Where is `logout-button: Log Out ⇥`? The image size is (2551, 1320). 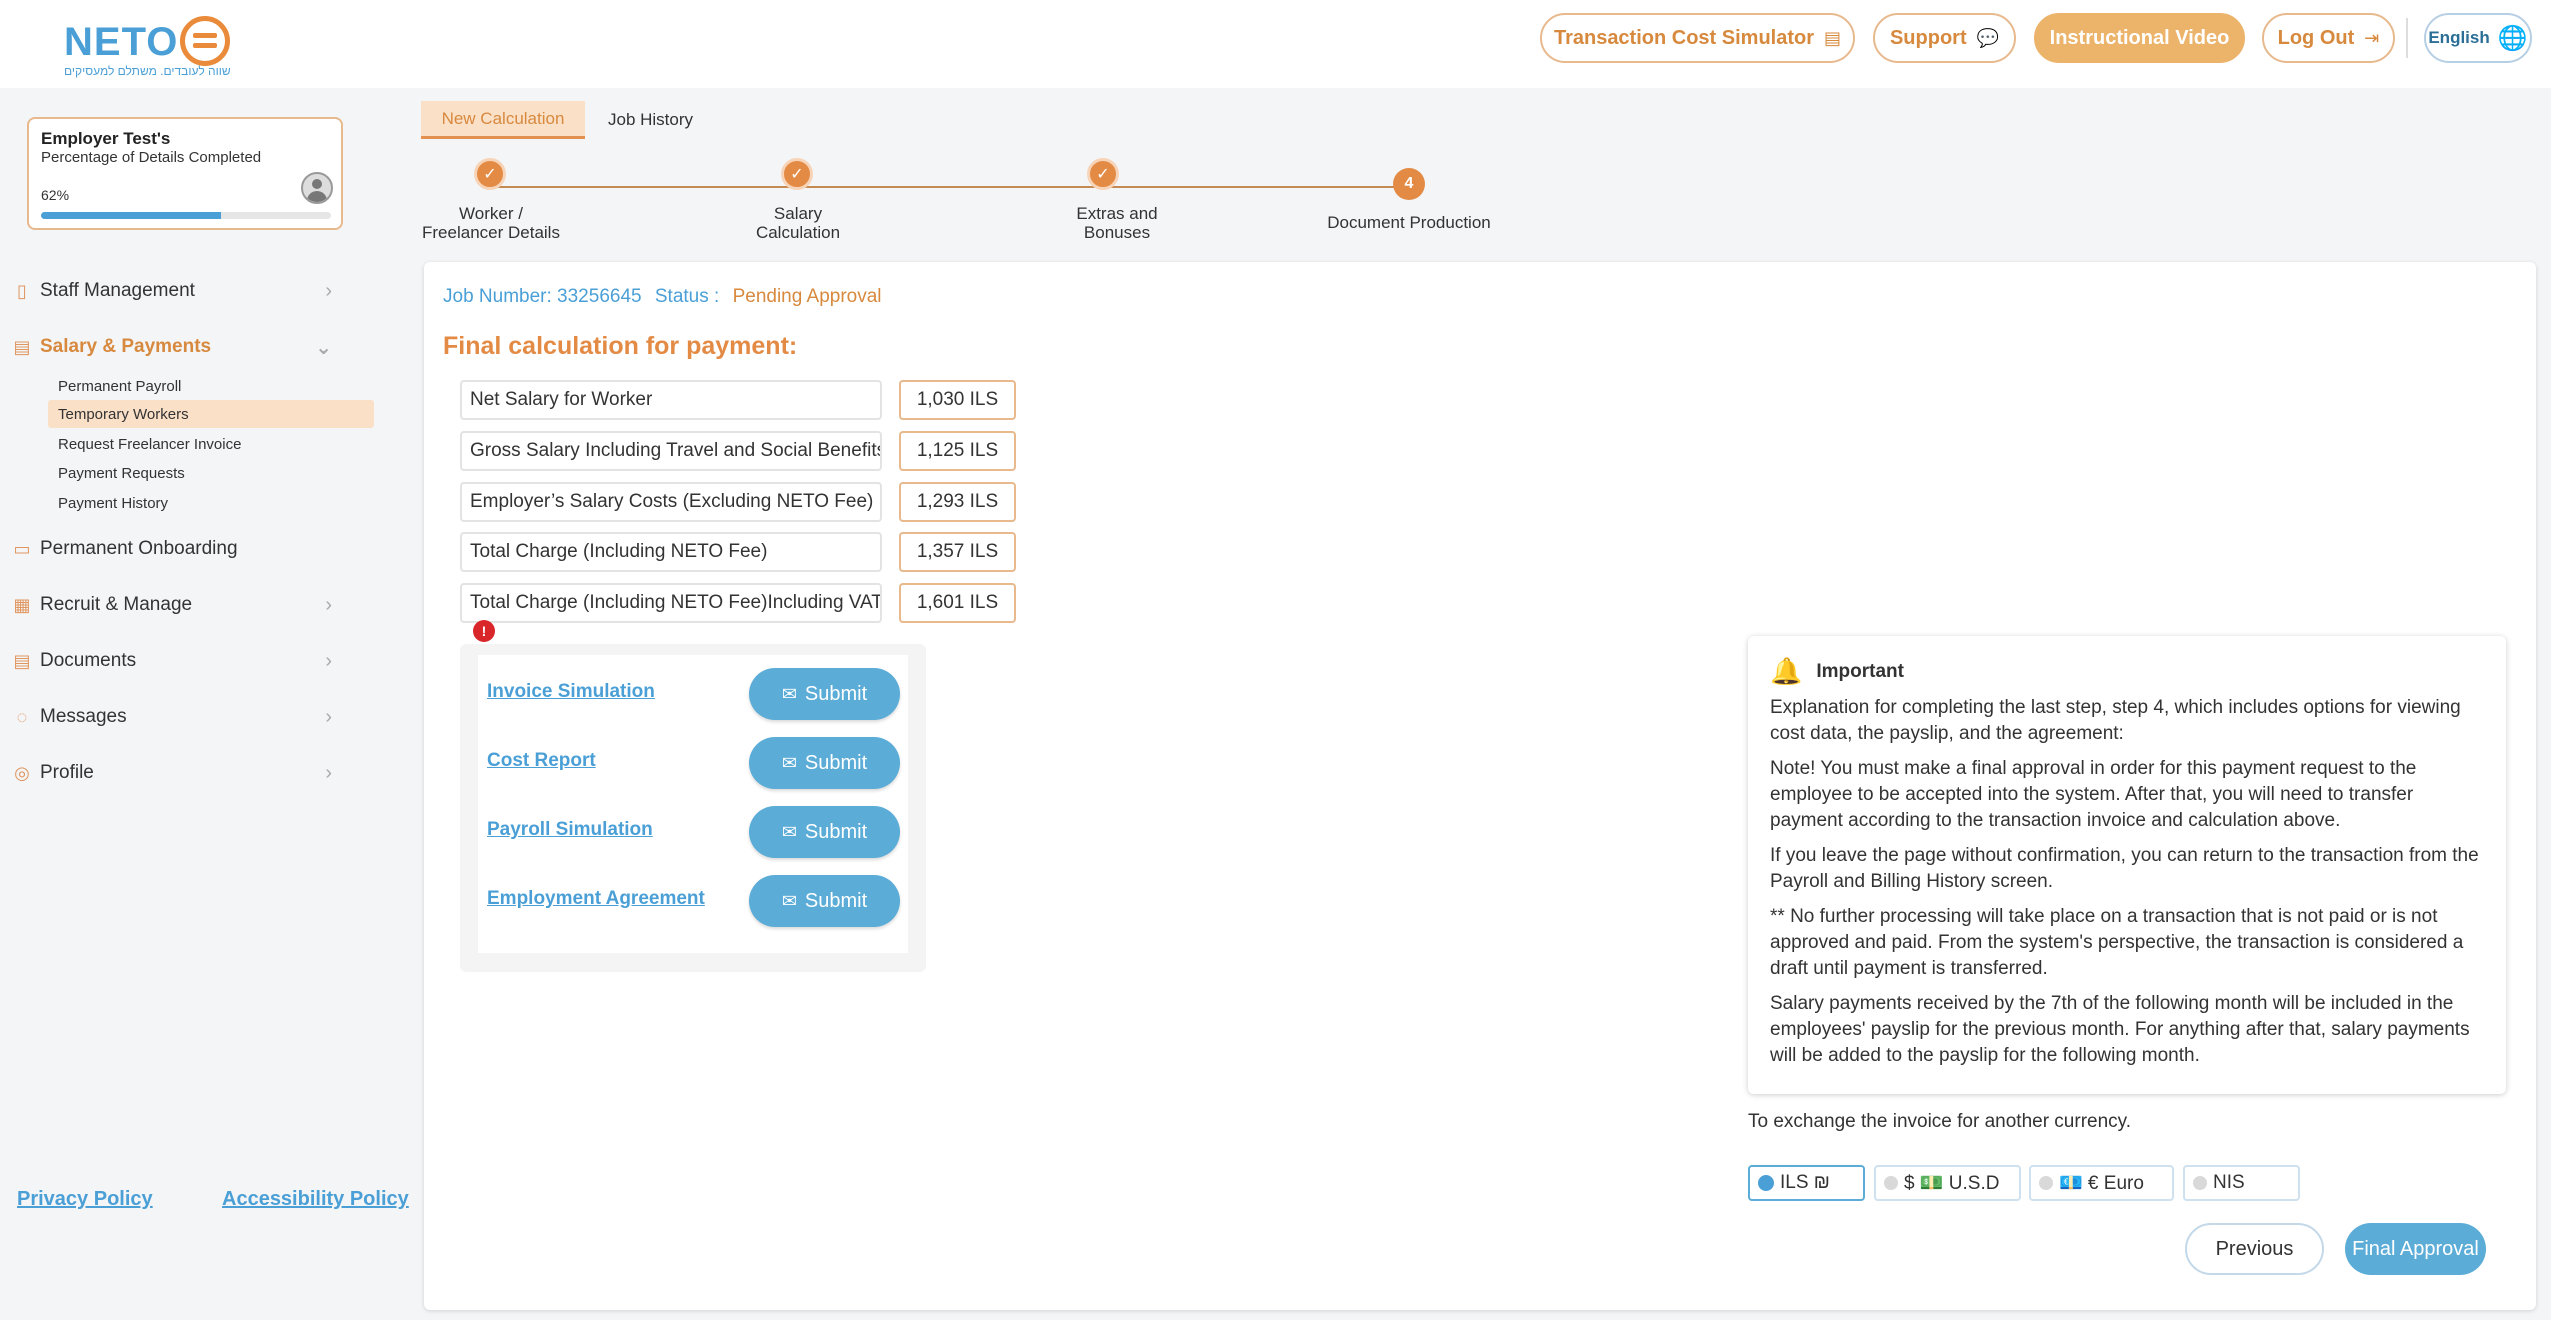 logout-button: Log Out ⇥ is located at coordinates (2328, 38).